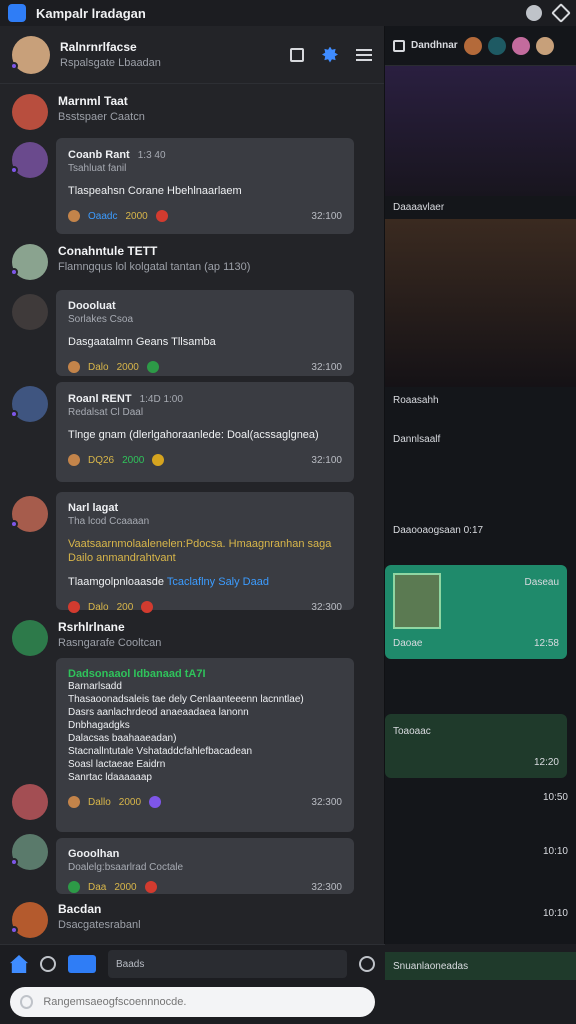 This screenshot has width=576, height=1024. What do you see at coordinates (434, 45) in the screenshot?
I see `right-title: Dandhnar` at bounding box center [434, 45].